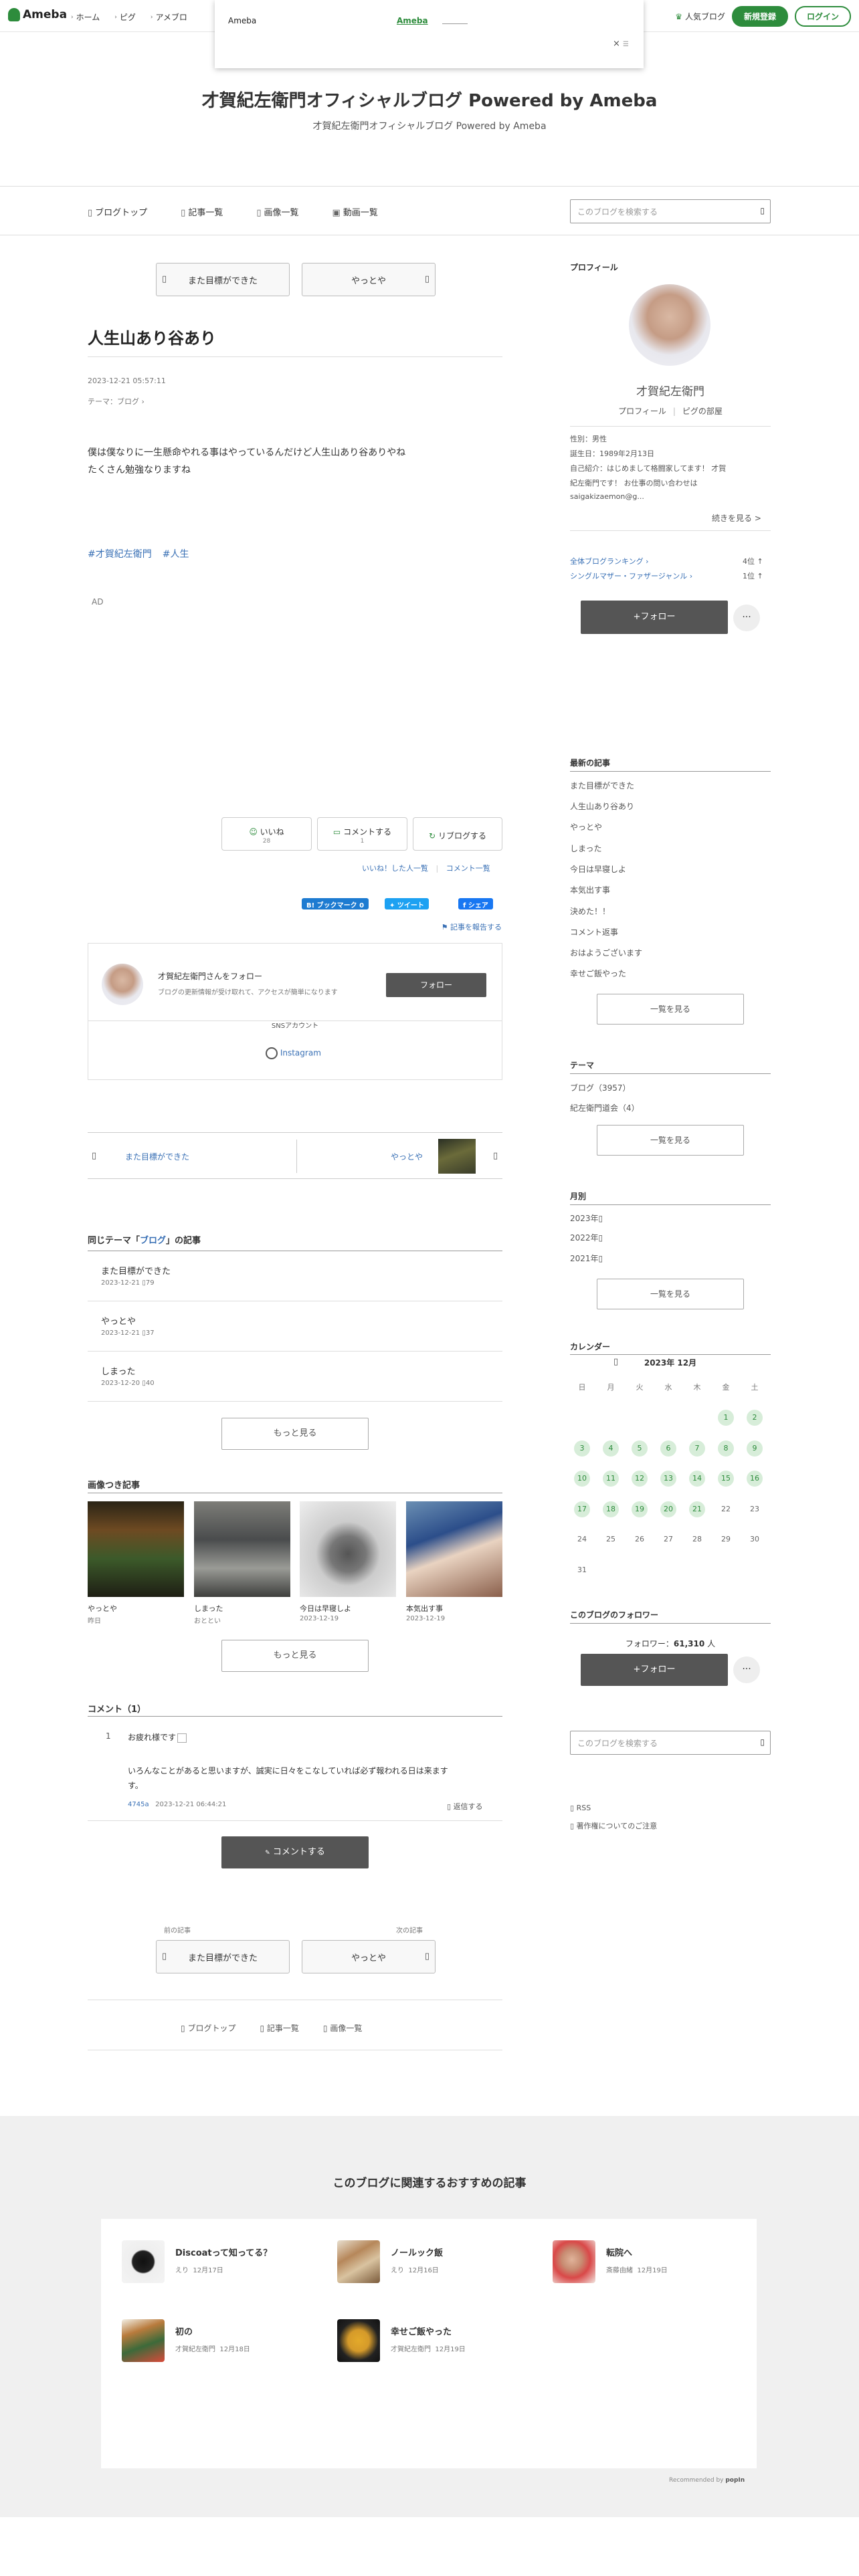  Describe the element at coordinates (590, 911) in the screenshot. I see `recent-entry-link: 決めた！！` at that location.